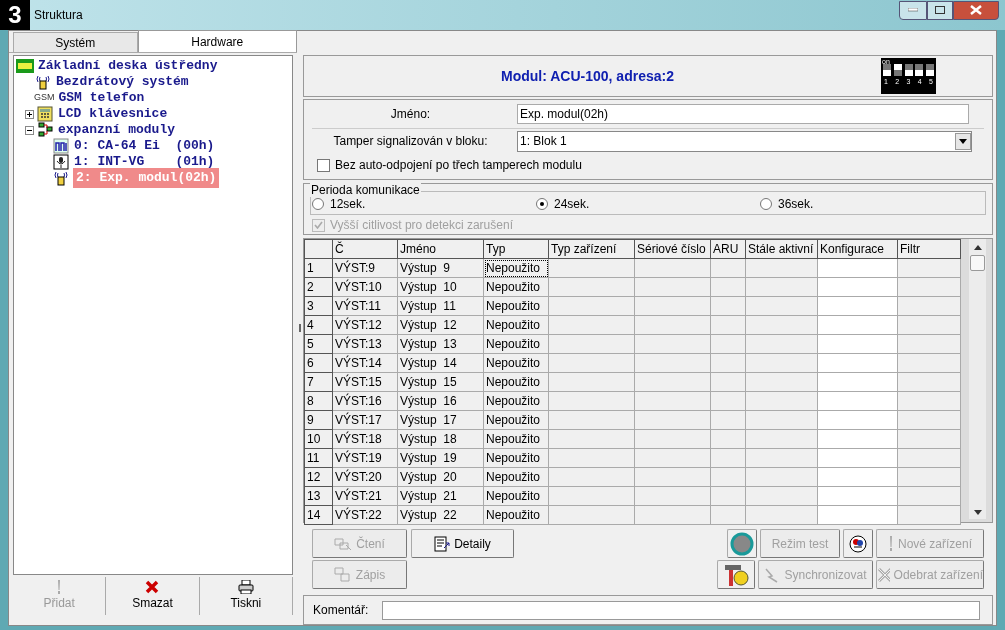 The width and height of the screenshot is (1005, 630). Describe the element at coordinates (323, 165) in the screenshot. I see `checkbox` at that location.